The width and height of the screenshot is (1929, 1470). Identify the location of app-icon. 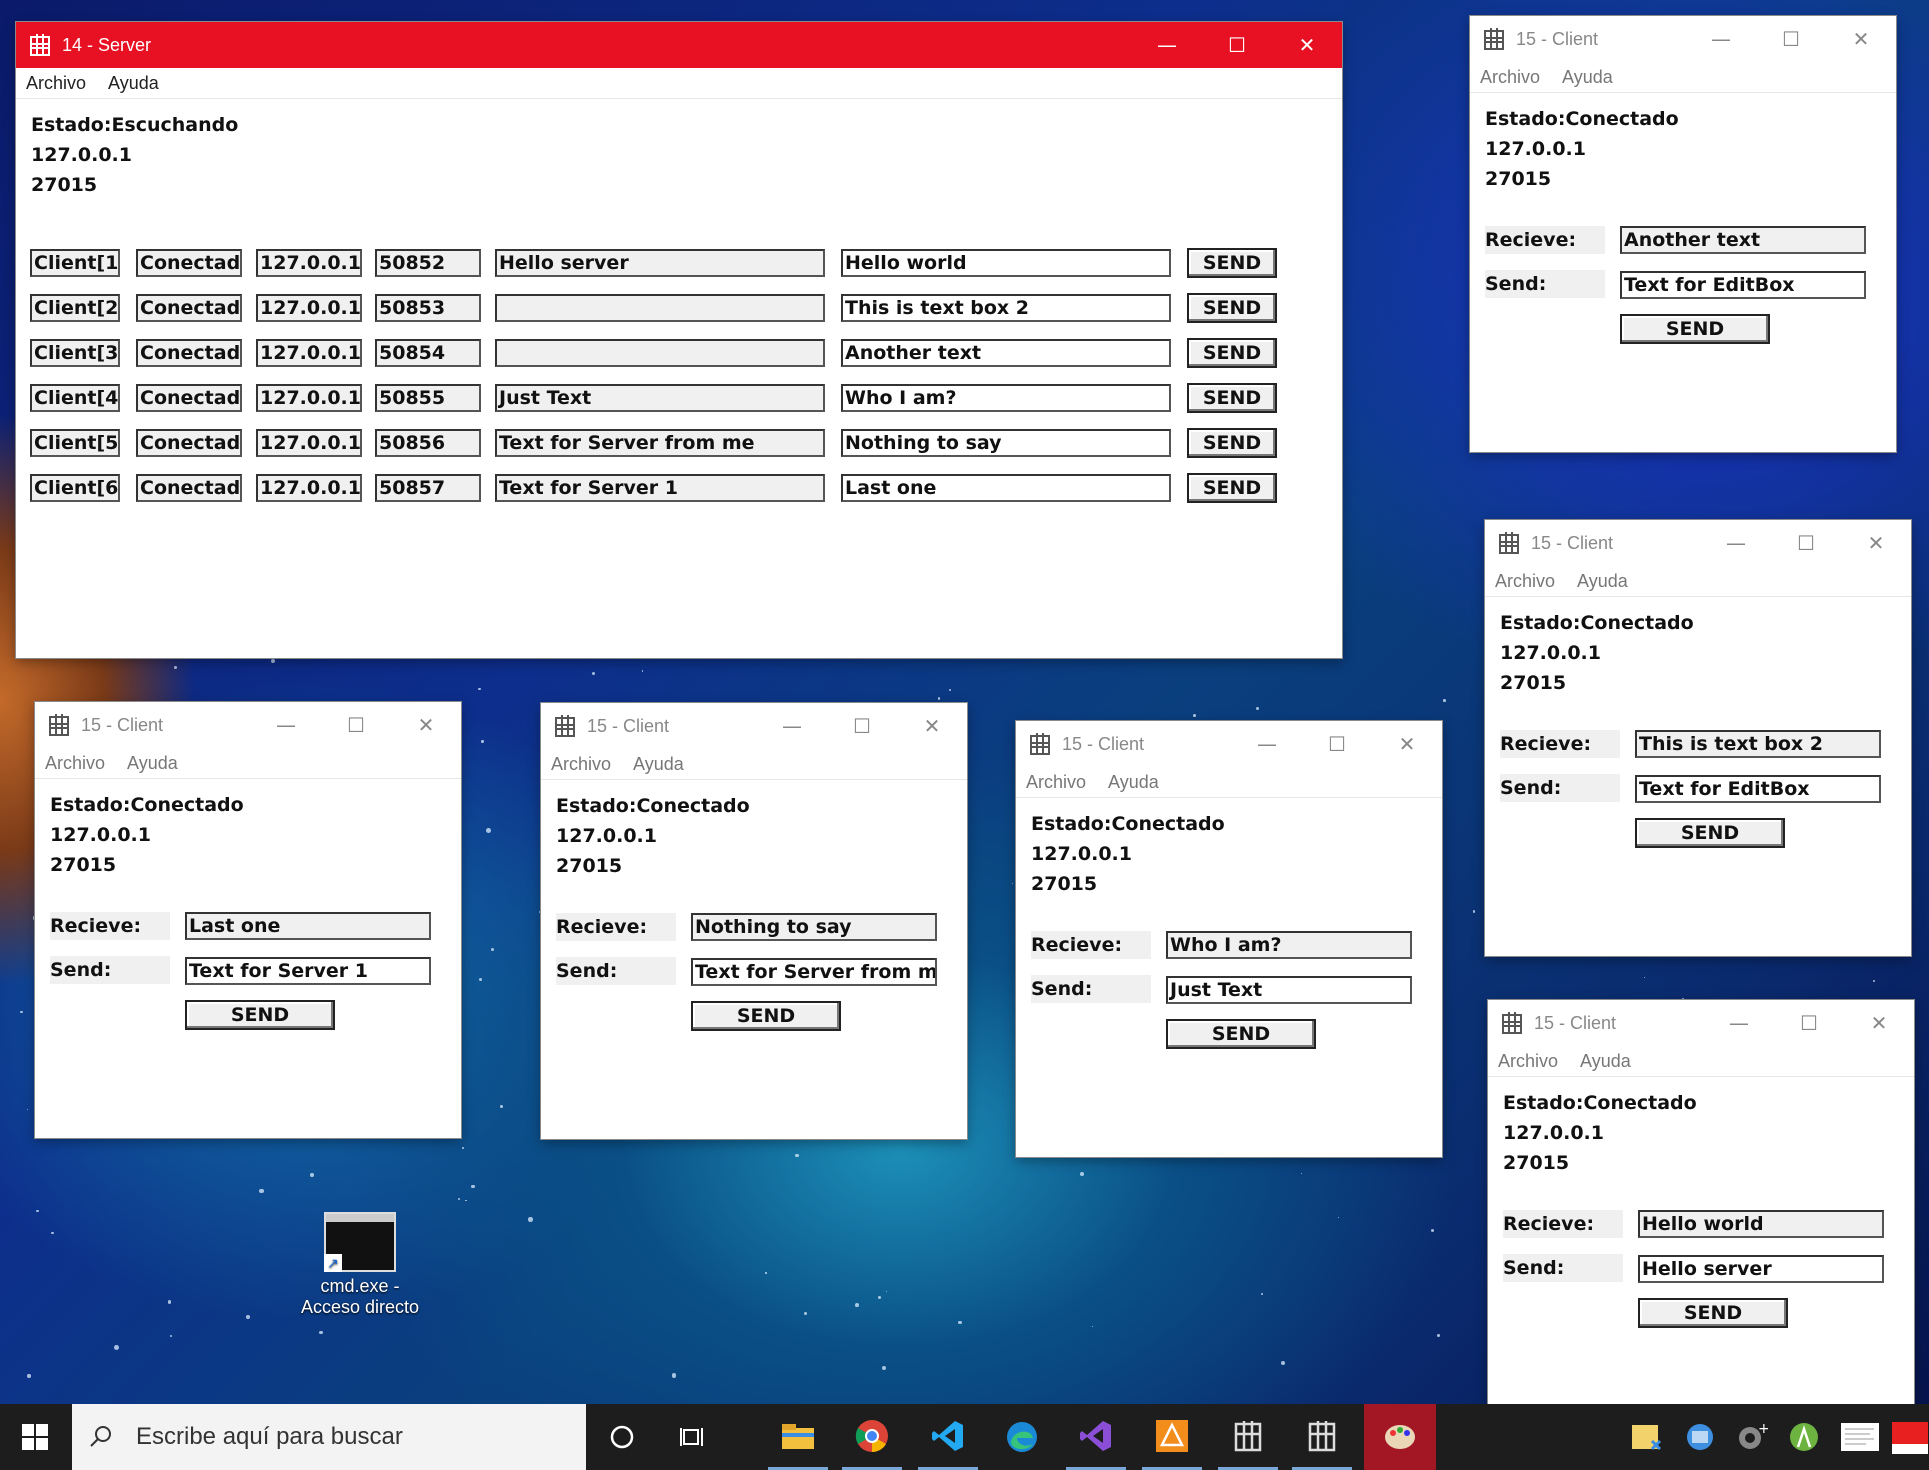
(1512, 1023).